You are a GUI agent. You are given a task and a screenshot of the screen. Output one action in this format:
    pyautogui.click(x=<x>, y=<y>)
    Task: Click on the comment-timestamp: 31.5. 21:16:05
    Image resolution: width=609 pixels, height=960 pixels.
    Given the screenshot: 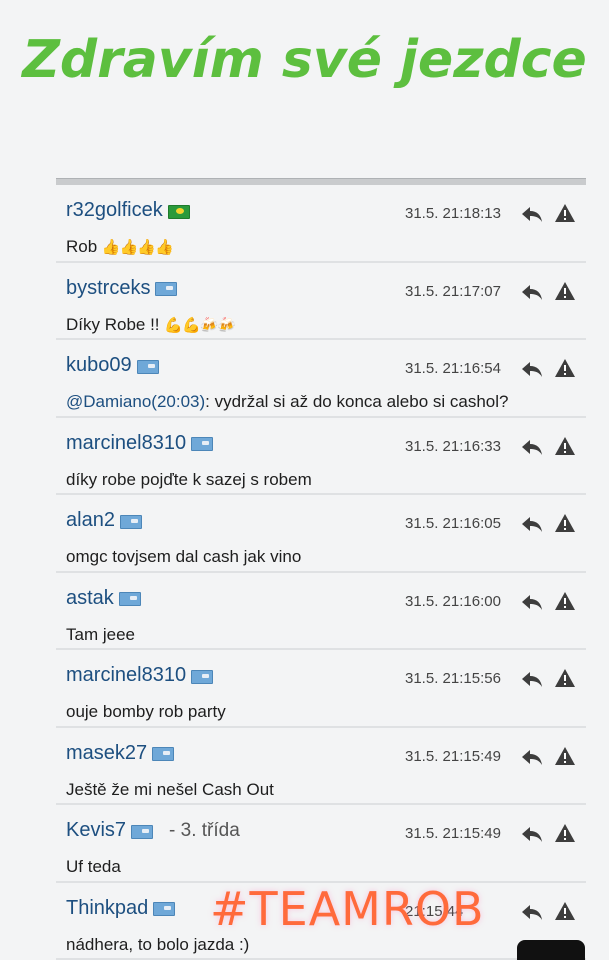 What is the action you would take?
    pyautogui.click(x=453, y=523)
    